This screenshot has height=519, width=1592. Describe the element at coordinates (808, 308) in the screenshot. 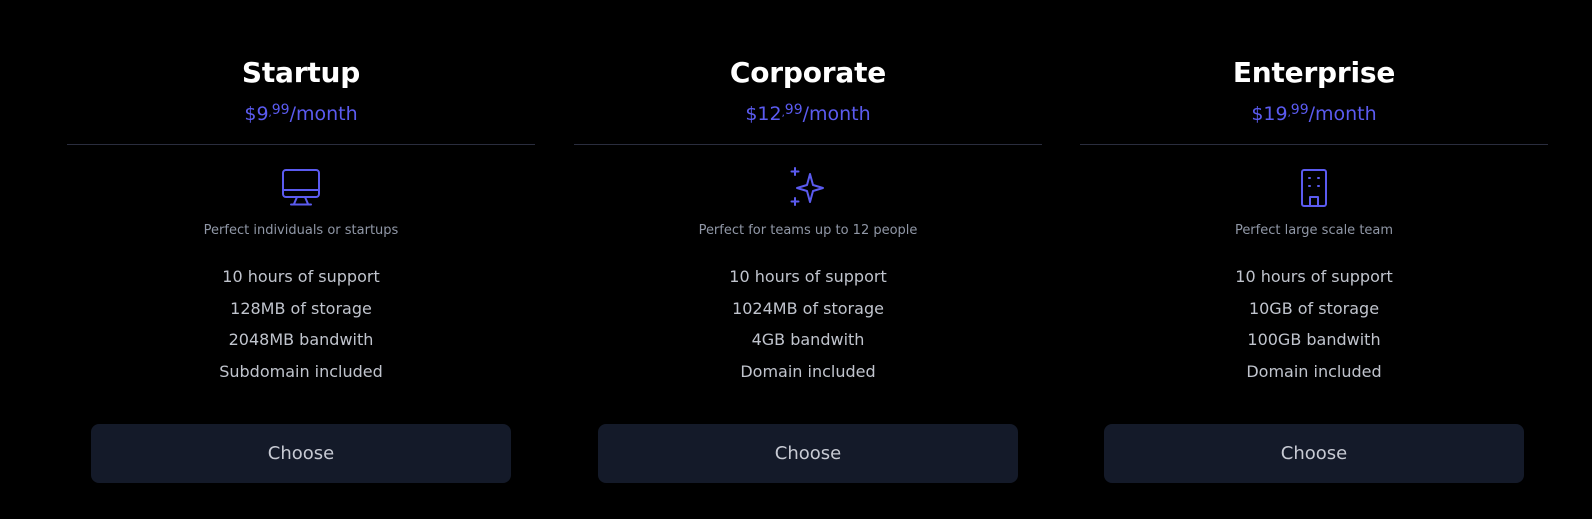

I see `feature-item: 1024MB of storage` at that location.